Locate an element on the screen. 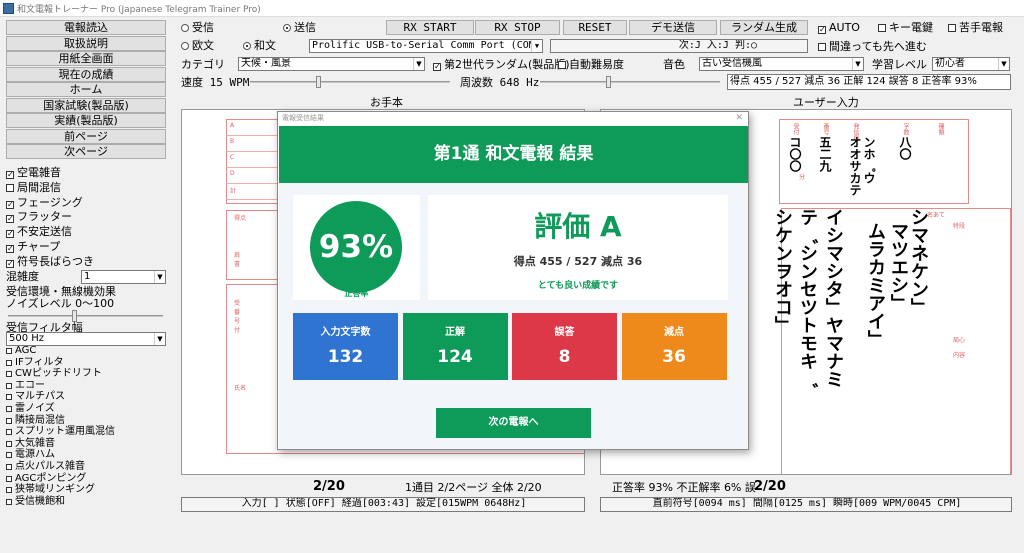 The width and height of the screenshot is (1024, 553). nav-button-1: 取扱説明 is located at coordinates (86, 43).